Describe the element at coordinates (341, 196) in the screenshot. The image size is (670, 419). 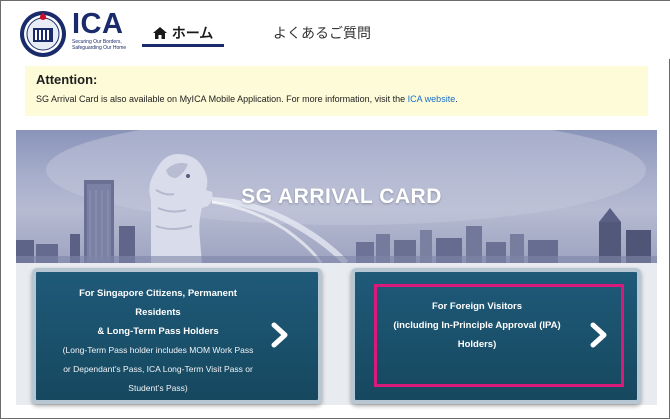
I see `hero-title: SG ARRIVAL CARD` at that location.